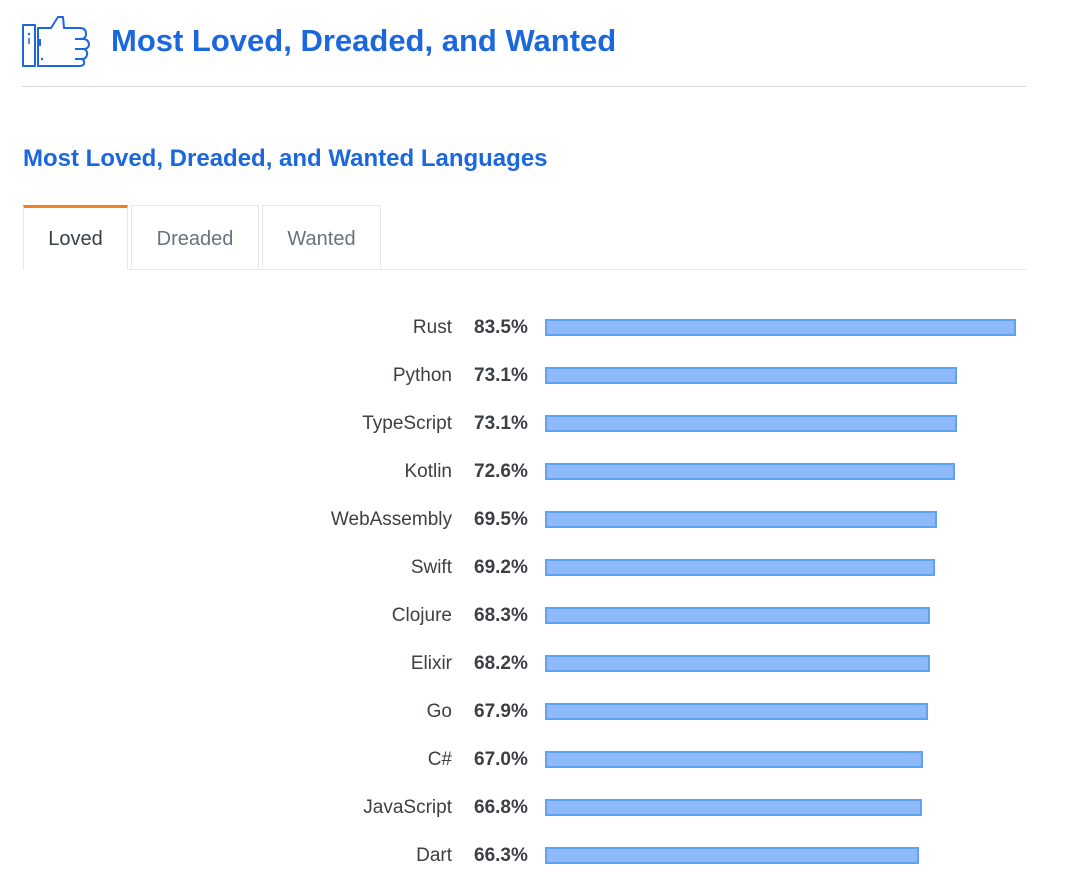 The height and width of the screenshot is (879, 1075). What do you see at coordinates (422, 375) in the screenshot?
I see `category-label: Python` at bounding box center [422, 375].